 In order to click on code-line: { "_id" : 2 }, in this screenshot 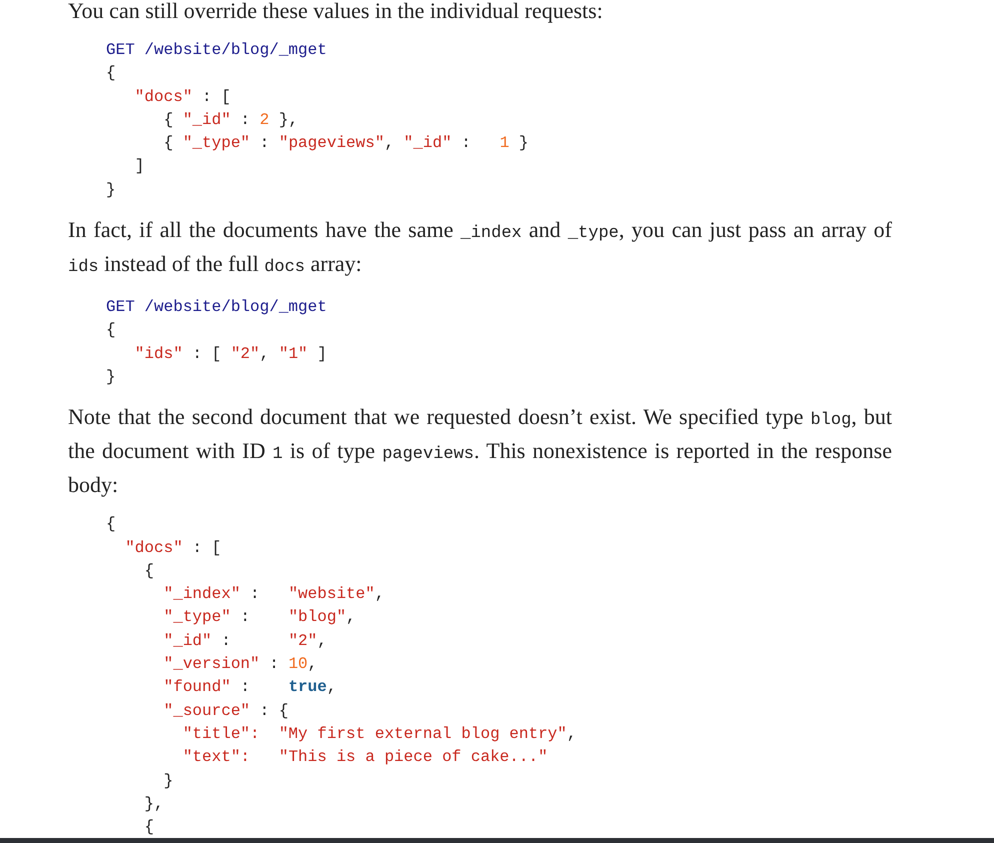, I will do `click(230, 120)`.